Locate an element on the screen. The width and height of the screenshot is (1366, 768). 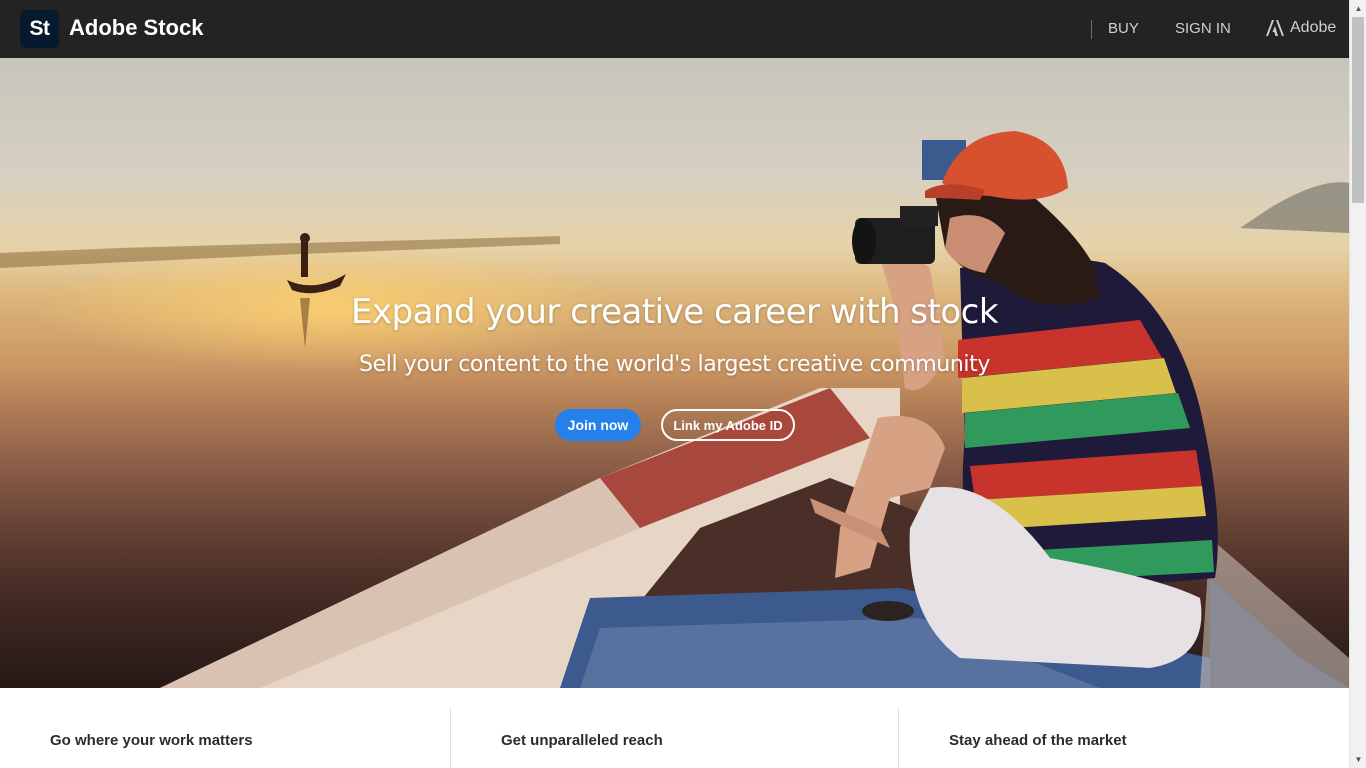
feature-title: Go where your work matters is located at coordinates (151, 740).